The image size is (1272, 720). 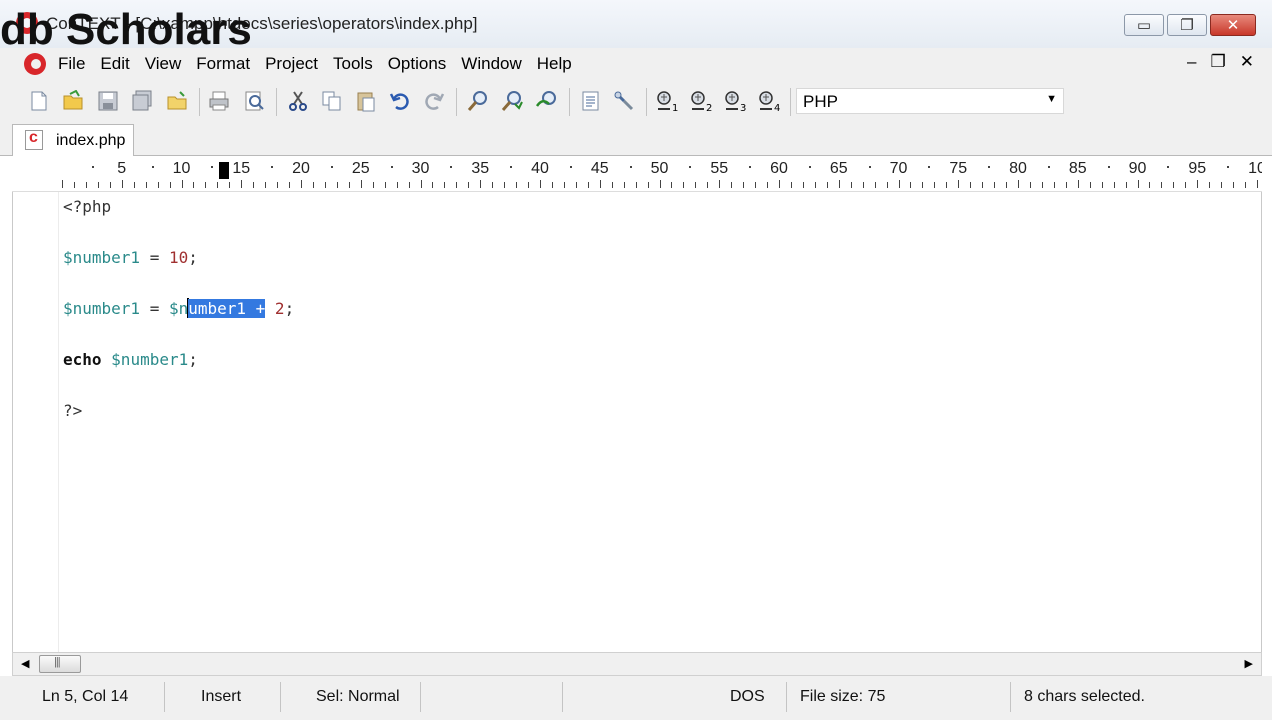 What do you see at coordinates (178, 257) in the screenshot?
I see `number-token: 10` at bounding box center [178, 257].